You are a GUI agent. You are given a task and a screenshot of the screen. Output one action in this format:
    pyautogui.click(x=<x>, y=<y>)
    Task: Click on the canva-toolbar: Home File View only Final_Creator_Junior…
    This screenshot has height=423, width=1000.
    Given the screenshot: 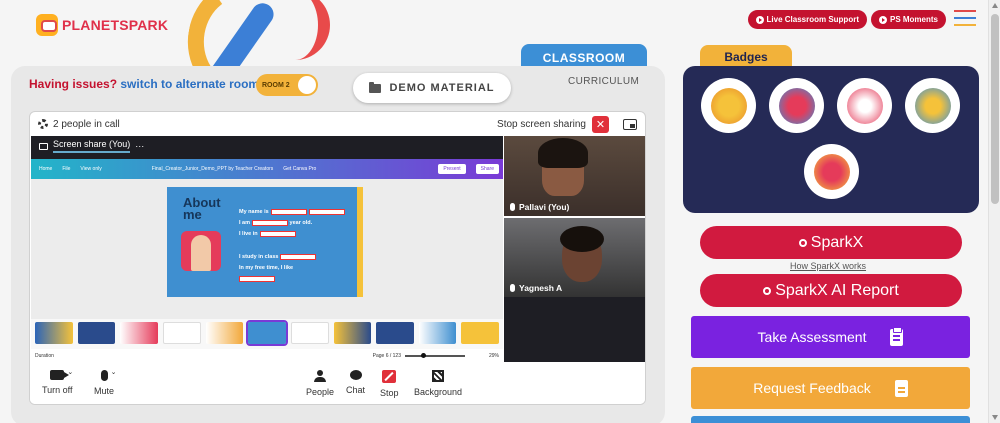 What is the action you would take?
    pyautogui.click(x=267, y=169)
    